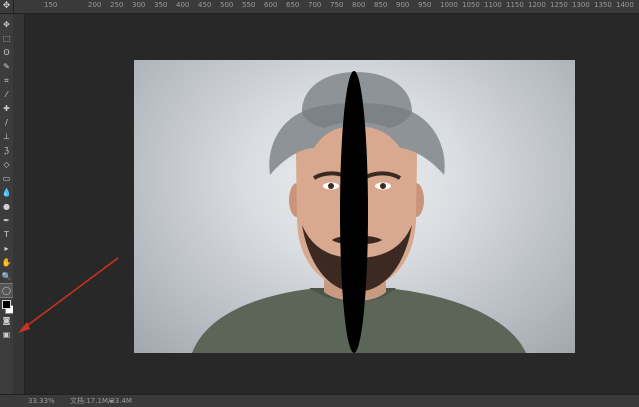  What do you see at coordinates (603, 5) in the screenshot?
I see `ruler-tick-label: 1350` at bounding box center [603, 5].